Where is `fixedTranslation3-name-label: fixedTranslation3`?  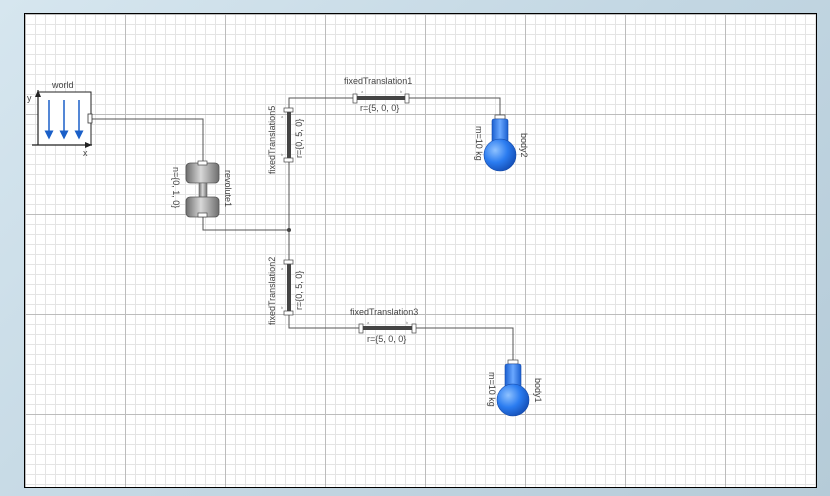
fixedTranslation3-name-label: fixedTranslation3 is located at coordinates (384, 312).